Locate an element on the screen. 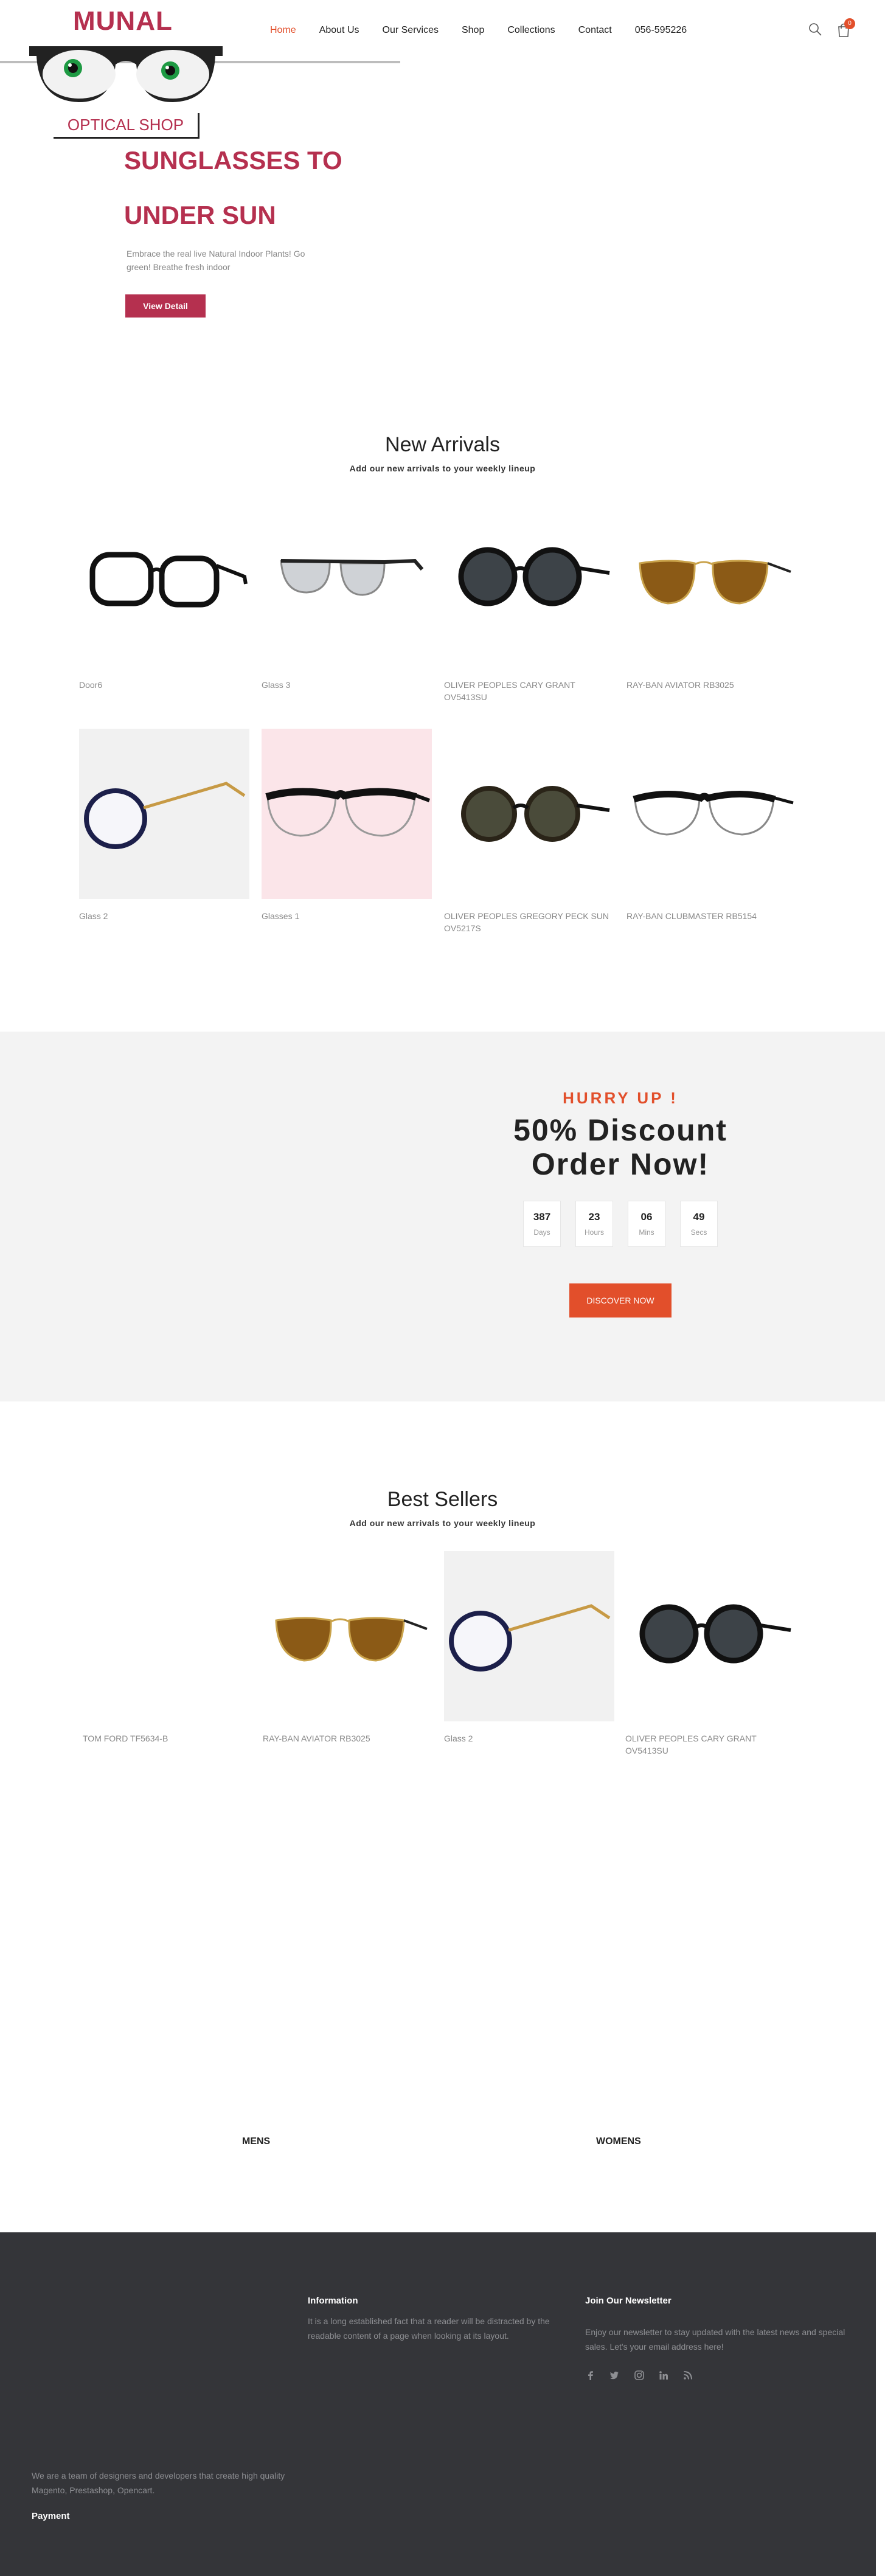  nav-item-shop: Shop is located at coordinates (473, 30).